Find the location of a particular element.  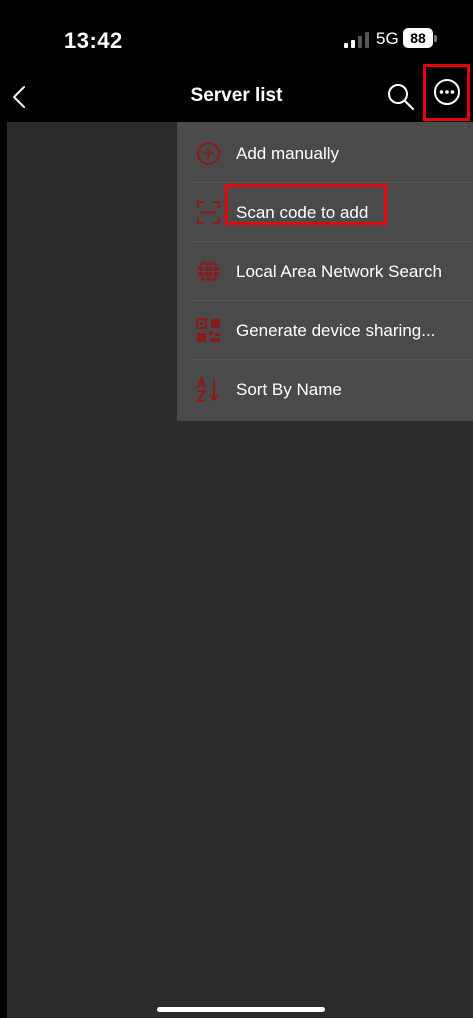

more-options-button is located at coordinates (446, 92).